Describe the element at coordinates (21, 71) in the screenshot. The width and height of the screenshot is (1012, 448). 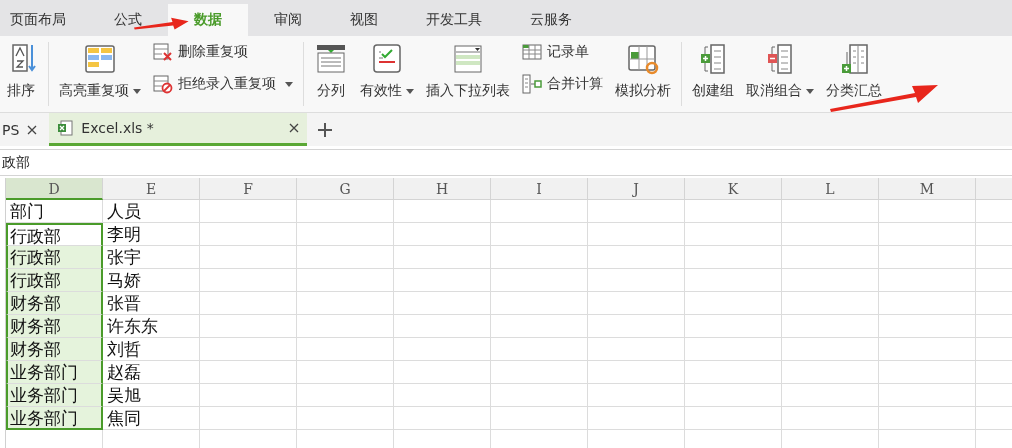
I see `ribbon-button: 排序` at that location.